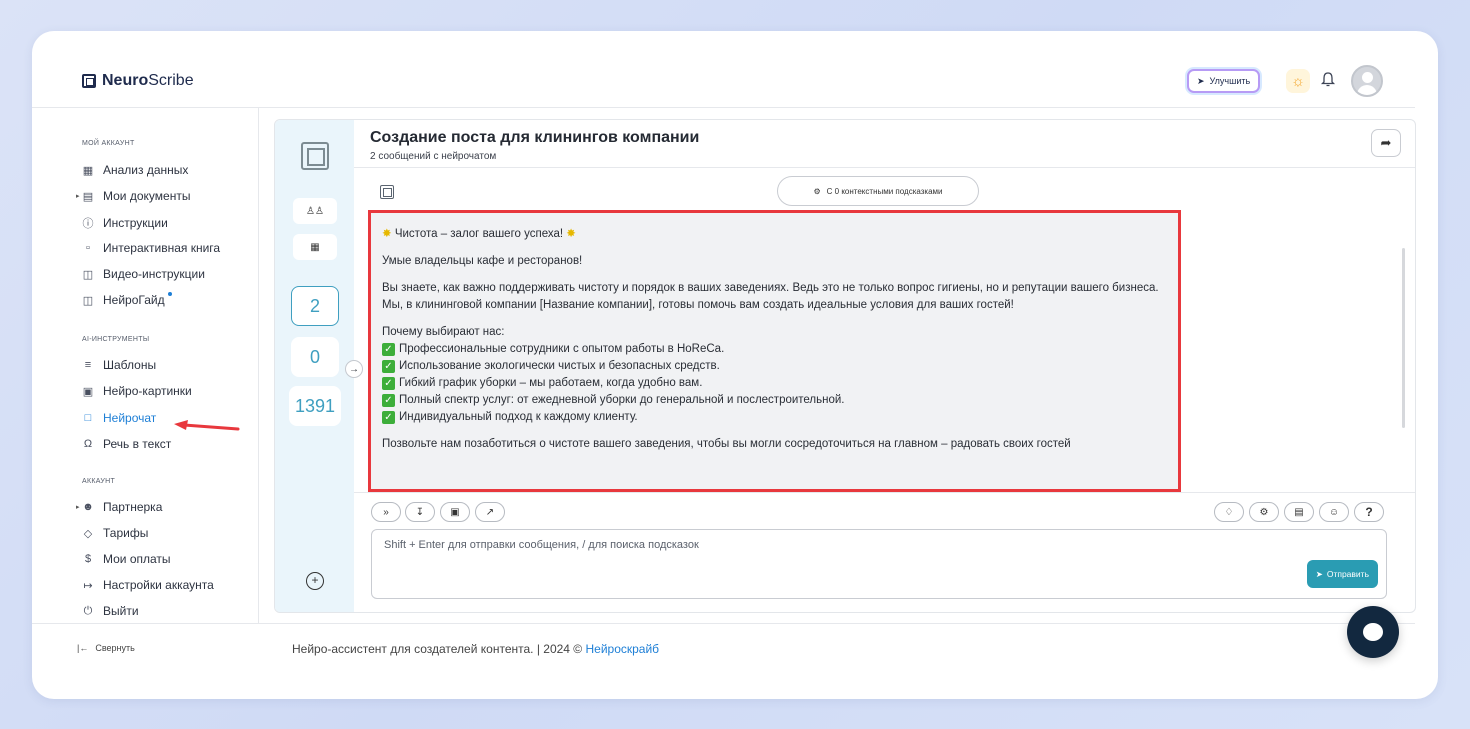  I want to click on expand-caret-icon: ▸, so click(78, 196).